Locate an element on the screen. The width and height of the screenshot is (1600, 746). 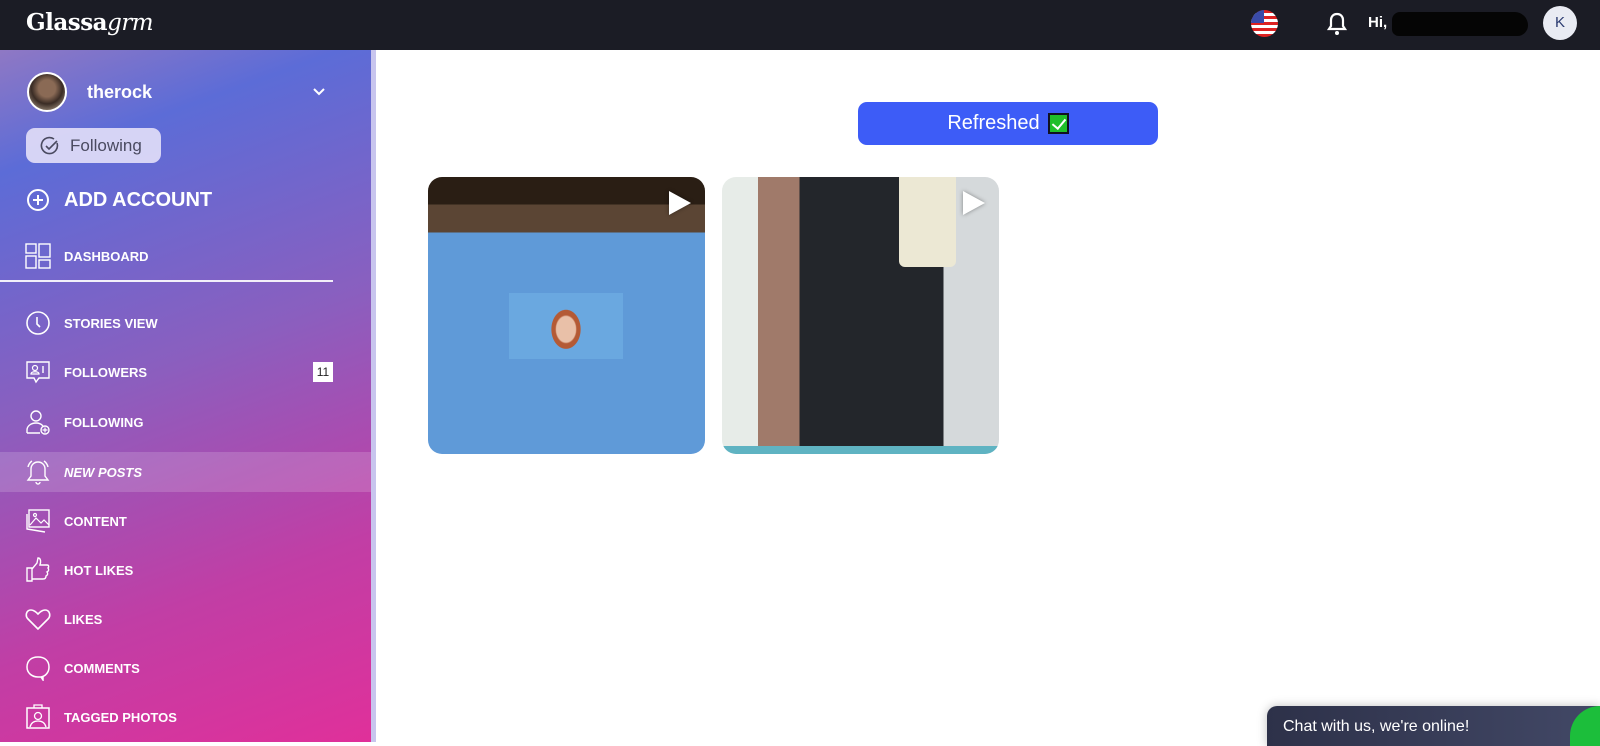
comment-icon is located at coordinates (38, 668).